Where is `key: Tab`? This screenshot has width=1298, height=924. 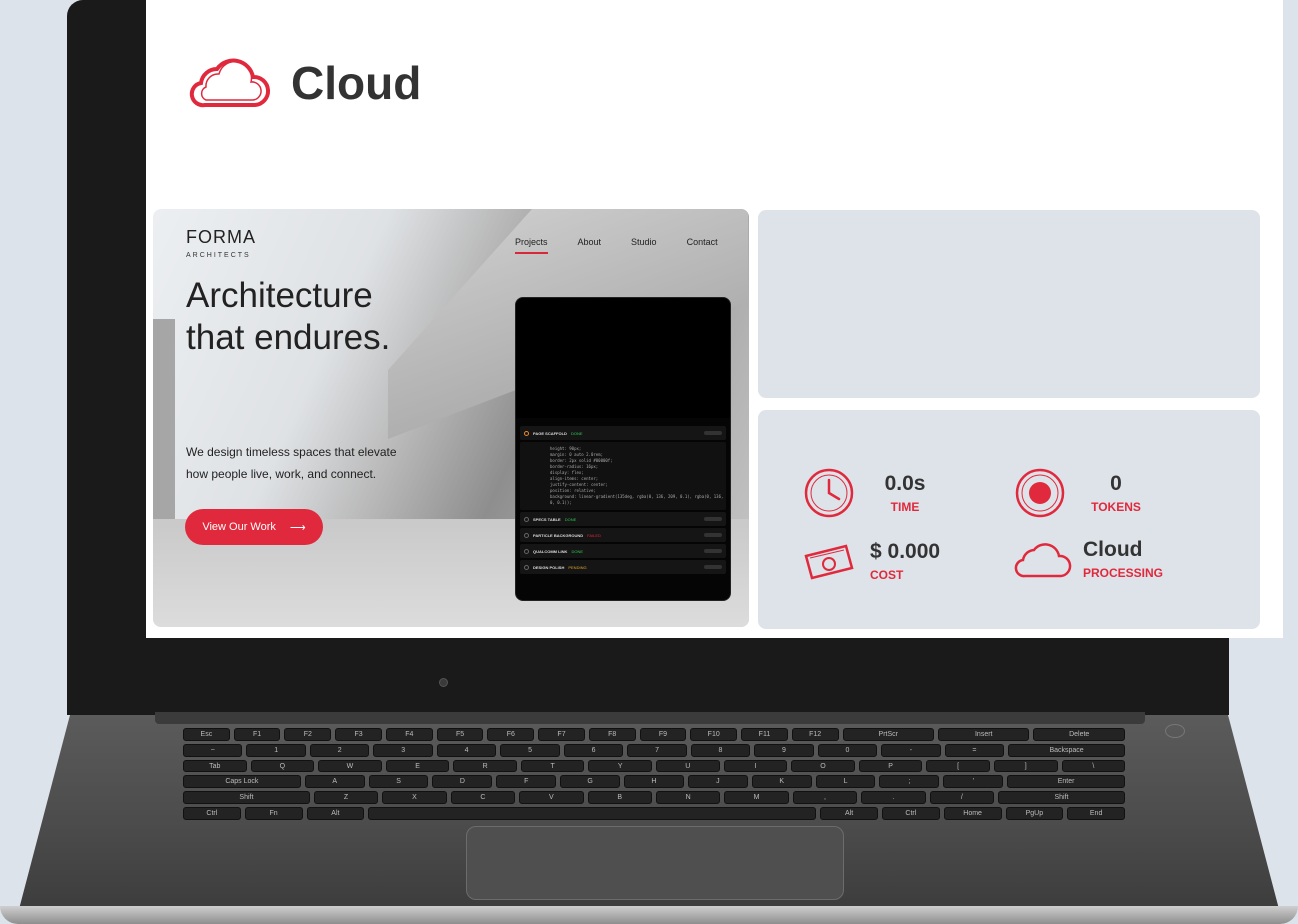 key: Tab is located at coordinates (215, 766).